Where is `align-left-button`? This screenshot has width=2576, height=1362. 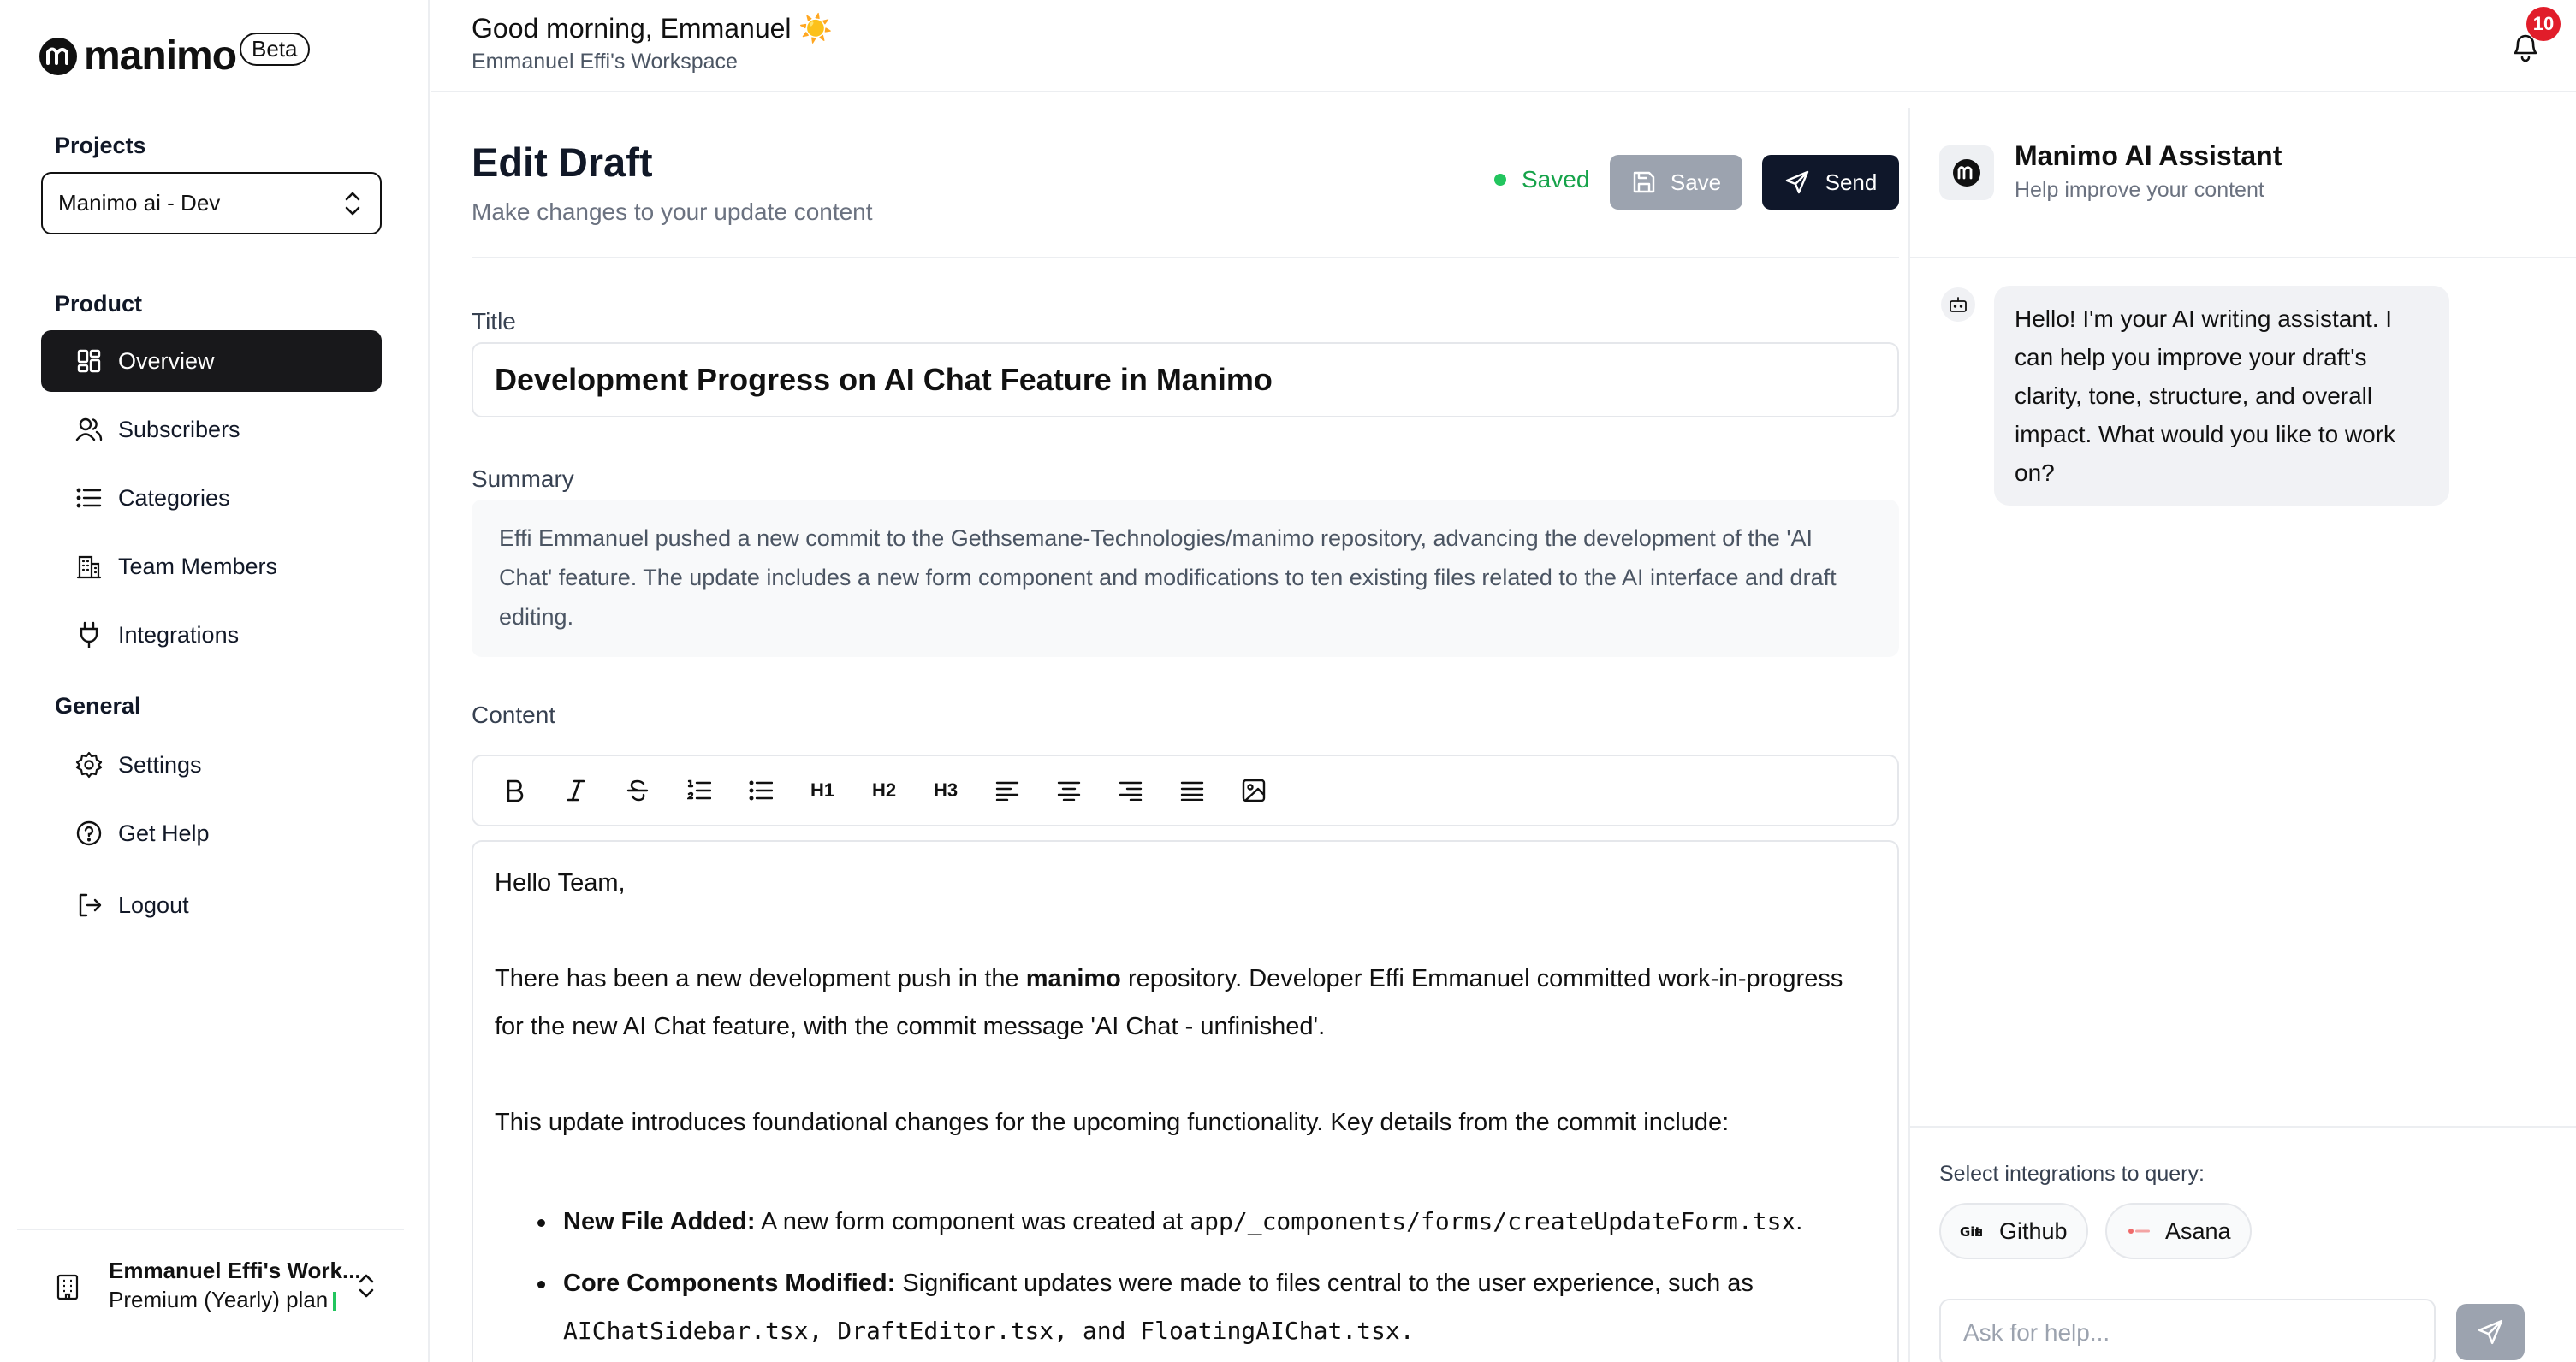
align-left-button is located at coordinates (1007, 790).